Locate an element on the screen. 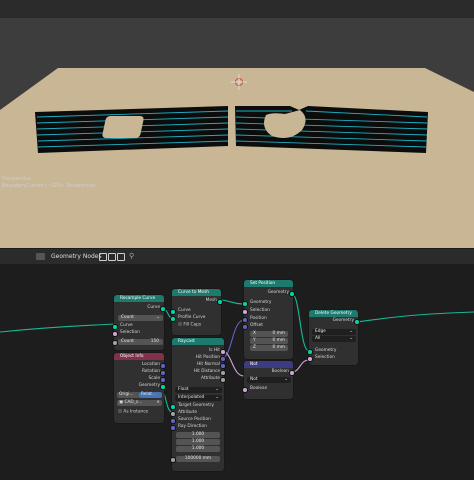 The image size is (474, 480). hit-normal-socket is located at coordinates (223, 366).